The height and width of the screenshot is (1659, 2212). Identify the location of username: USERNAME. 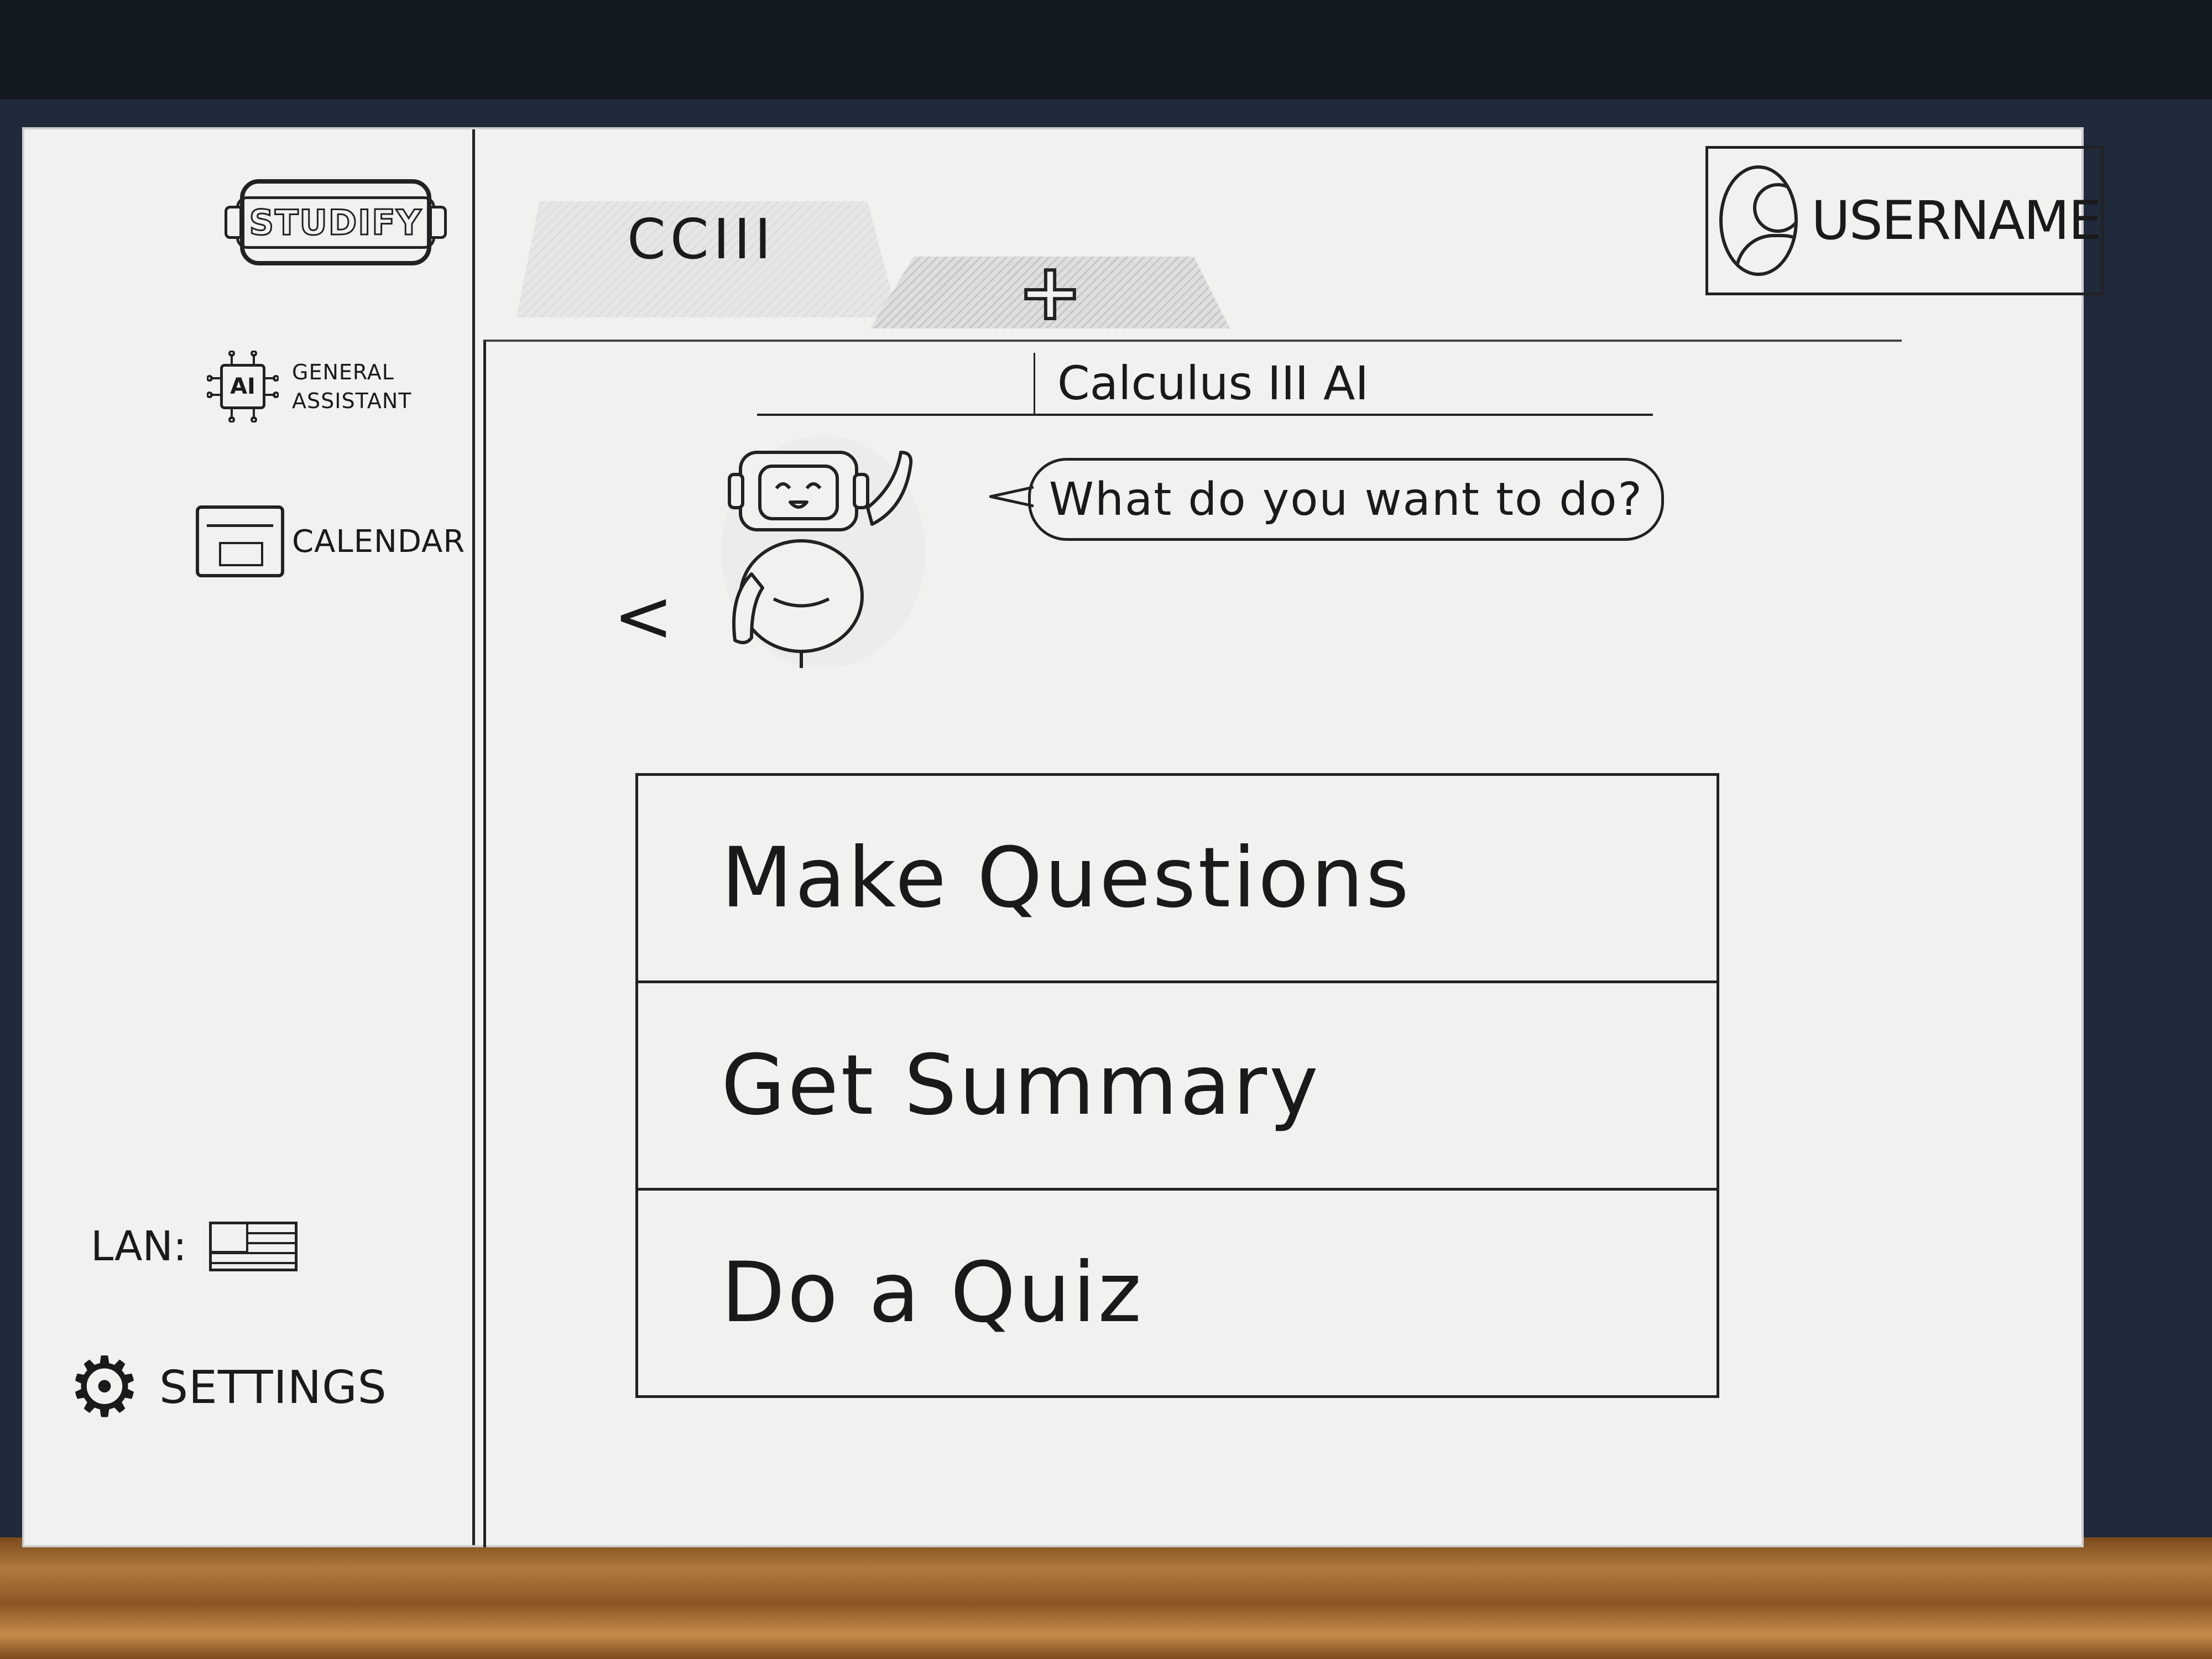
(1957, 221).